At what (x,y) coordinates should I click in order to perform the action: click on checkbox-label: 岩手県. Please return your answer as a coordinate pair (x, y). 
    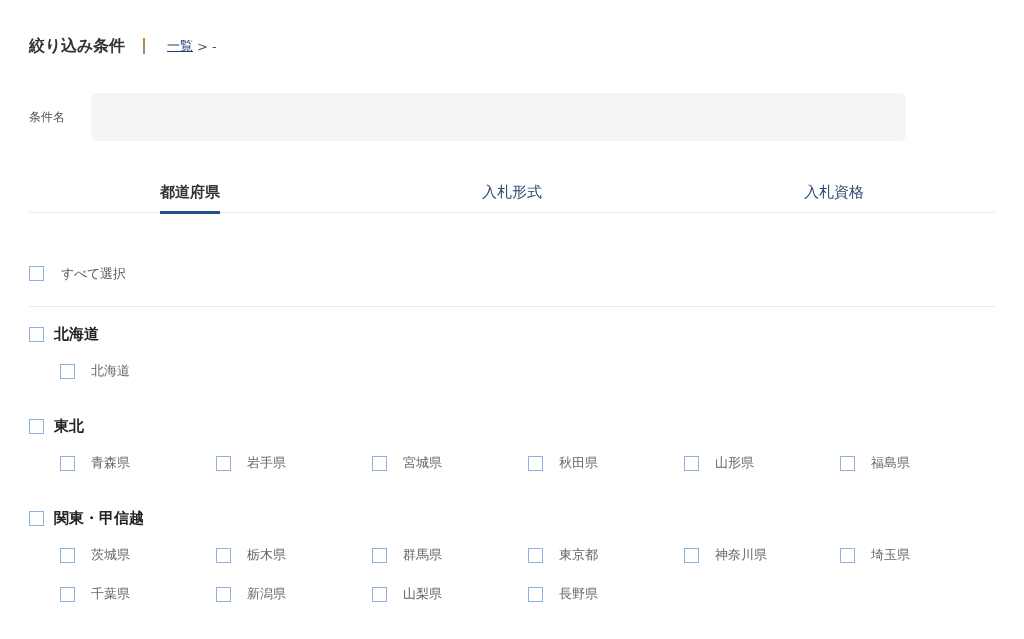
    Looking at the image, I should click on (266, 463).